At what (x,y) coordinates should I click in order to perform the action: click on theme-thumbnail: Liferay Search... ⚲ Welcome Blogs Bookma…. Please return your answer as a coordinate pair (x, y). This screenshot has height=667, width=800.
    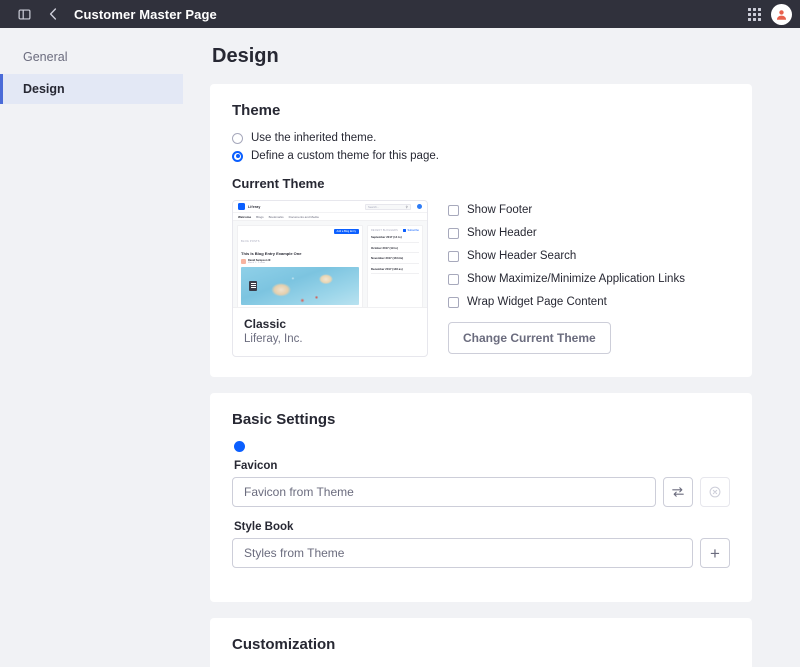
    Looking at the image, I should click on (330, 254).